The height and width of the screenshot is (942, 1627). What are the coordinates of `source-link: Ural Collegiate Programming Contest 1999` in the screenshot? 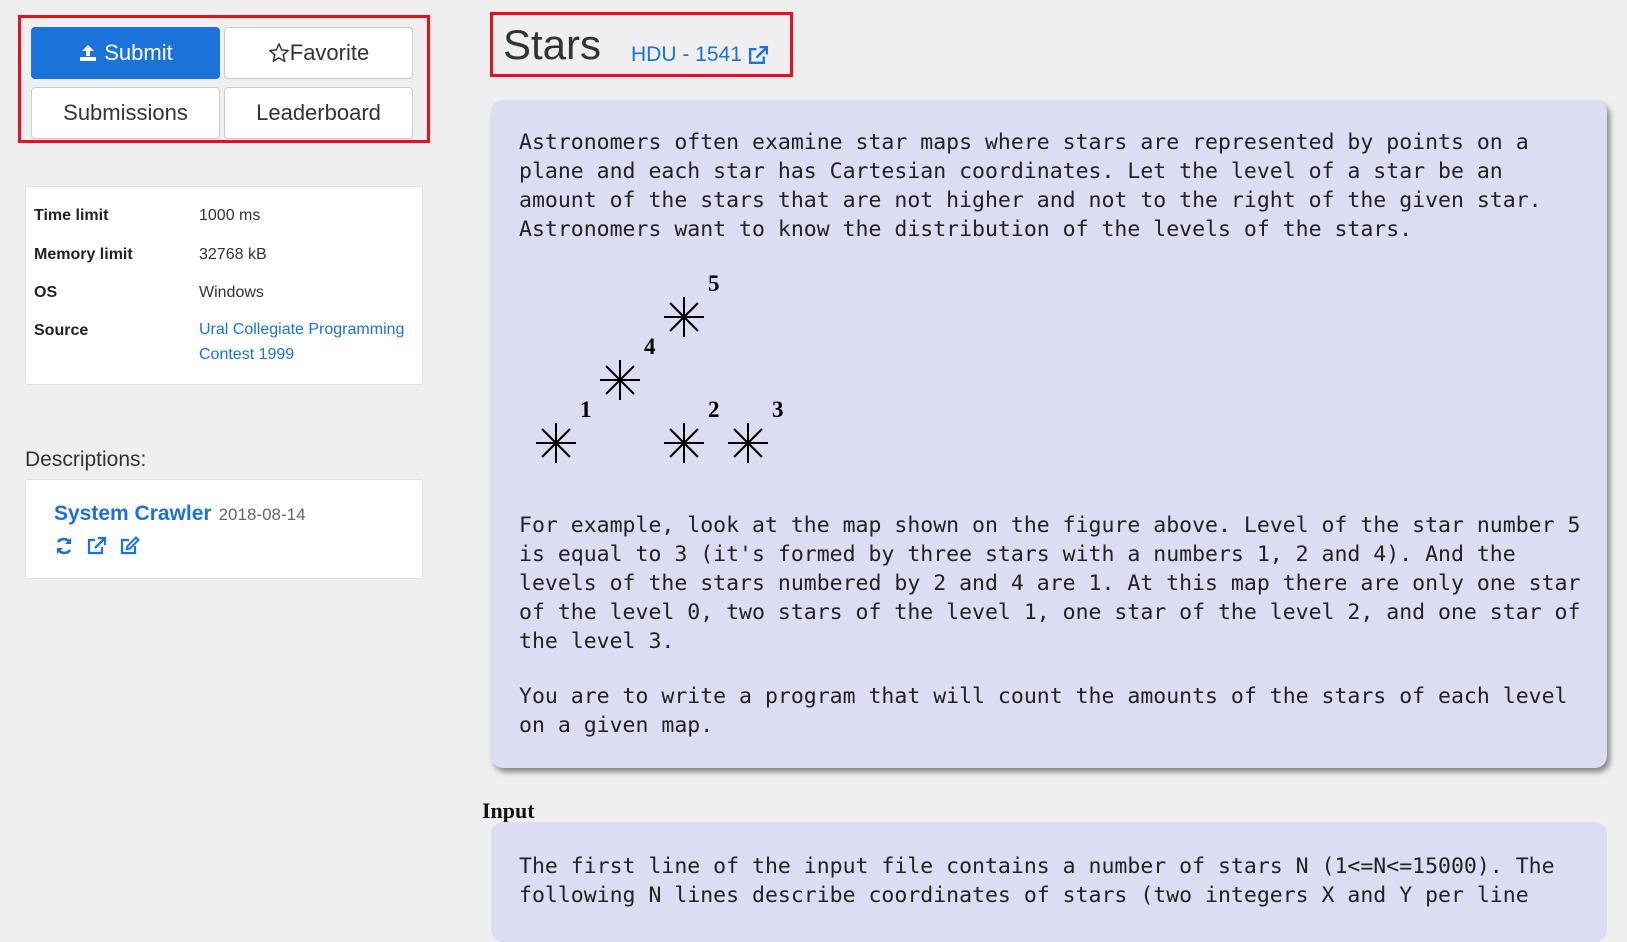 It's located at (309, 342).